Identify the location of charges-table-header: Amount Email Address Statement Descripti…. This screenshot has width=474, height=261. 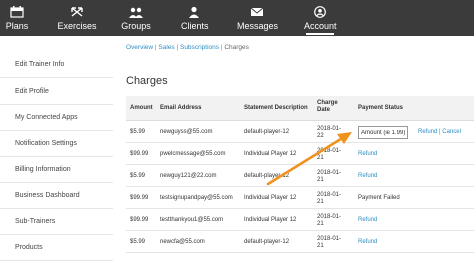
(300, 108).